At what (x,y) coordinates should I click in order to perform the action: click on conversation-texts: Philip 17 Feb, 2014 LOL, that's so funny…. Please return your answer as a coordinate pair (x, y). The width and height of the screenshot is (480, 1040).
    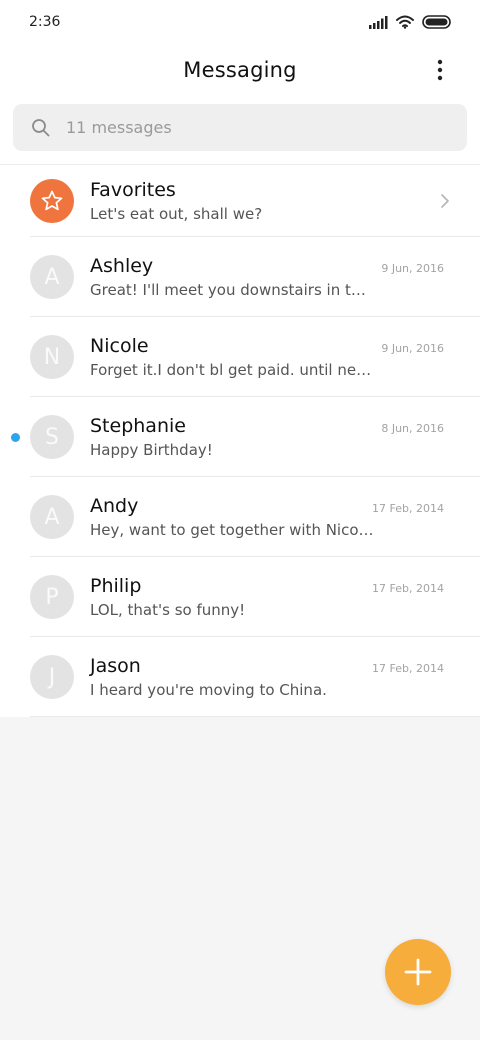
    Looking at the image, I should click on (285, 597).